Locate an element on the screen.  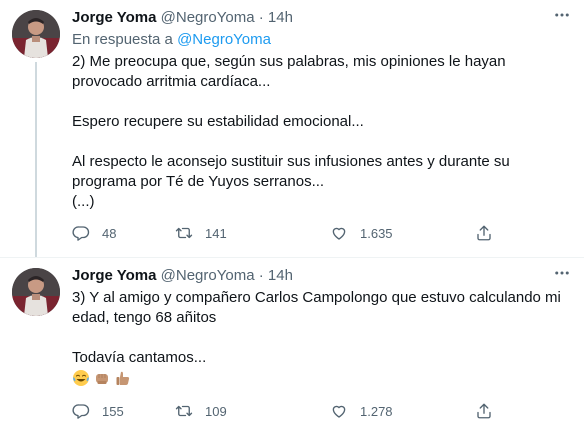
tweet-actions: 155 109 1.278 is located at coordinates (292, 411).